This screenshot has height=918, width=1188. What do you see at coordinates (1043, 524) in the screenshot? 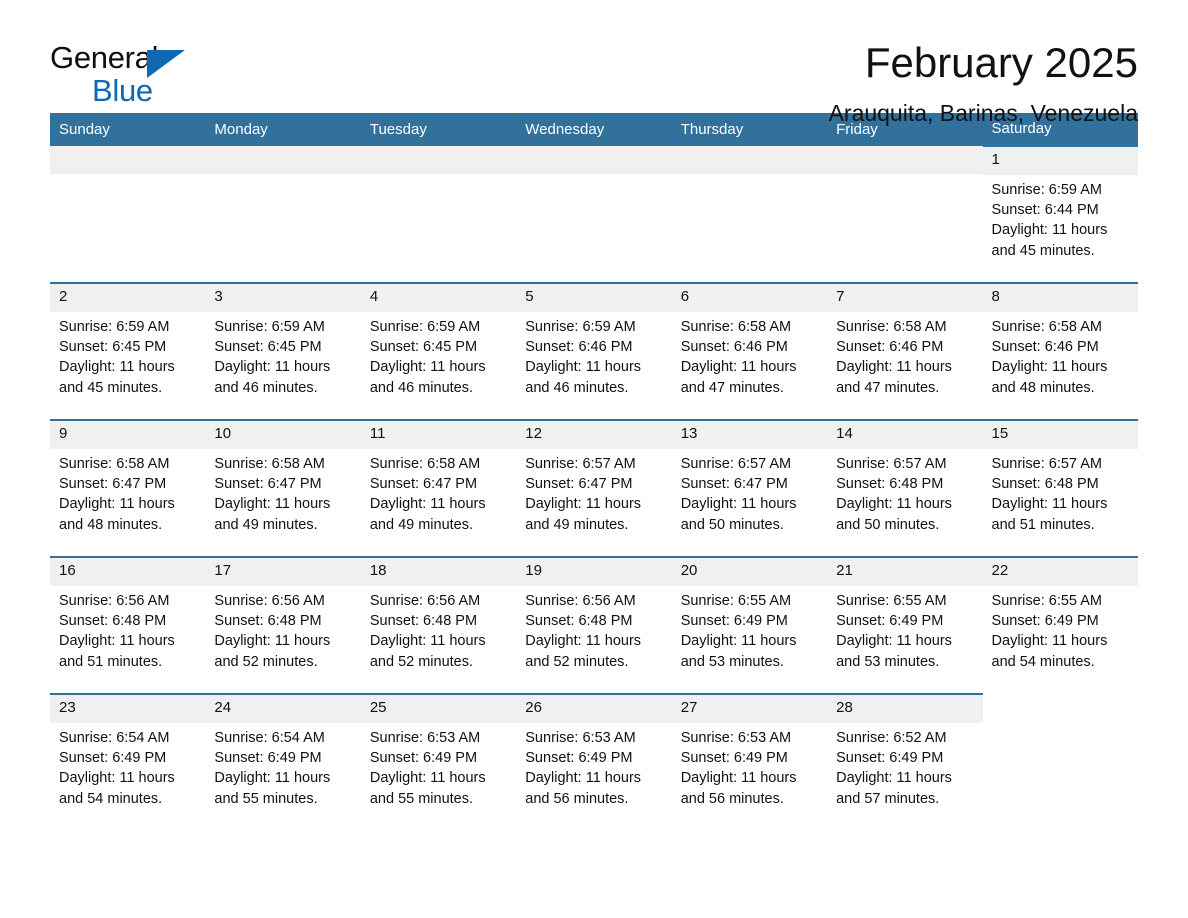
I see `daylight-text-line2: and 51 minutes.` at bounding box center [1043, 524].